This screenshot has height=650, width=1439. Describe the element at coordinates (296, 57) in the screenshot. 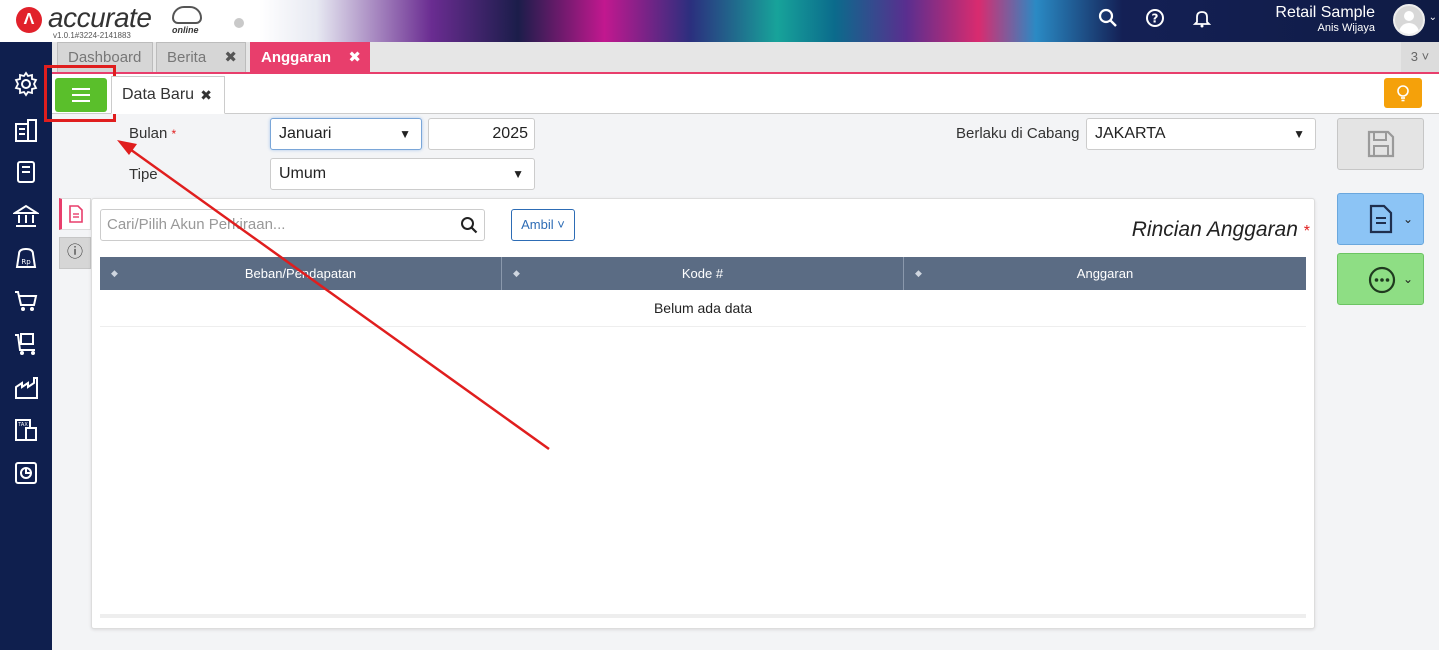

I see `tab-label: Anggaran` at that location.